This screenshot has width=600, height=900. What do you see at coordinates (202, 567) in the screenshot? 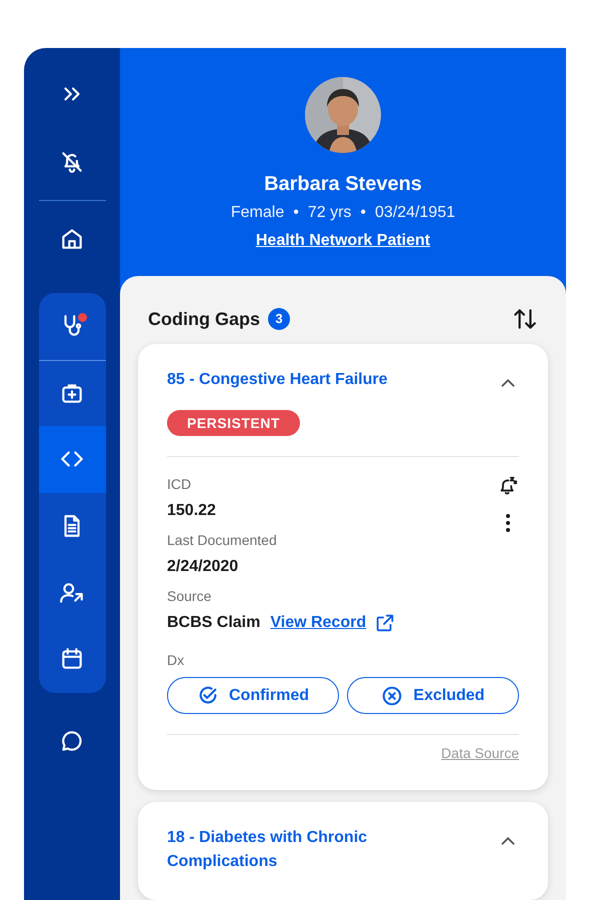
I see `field-value: 2/24/2020` at bounding box center [202, 567].